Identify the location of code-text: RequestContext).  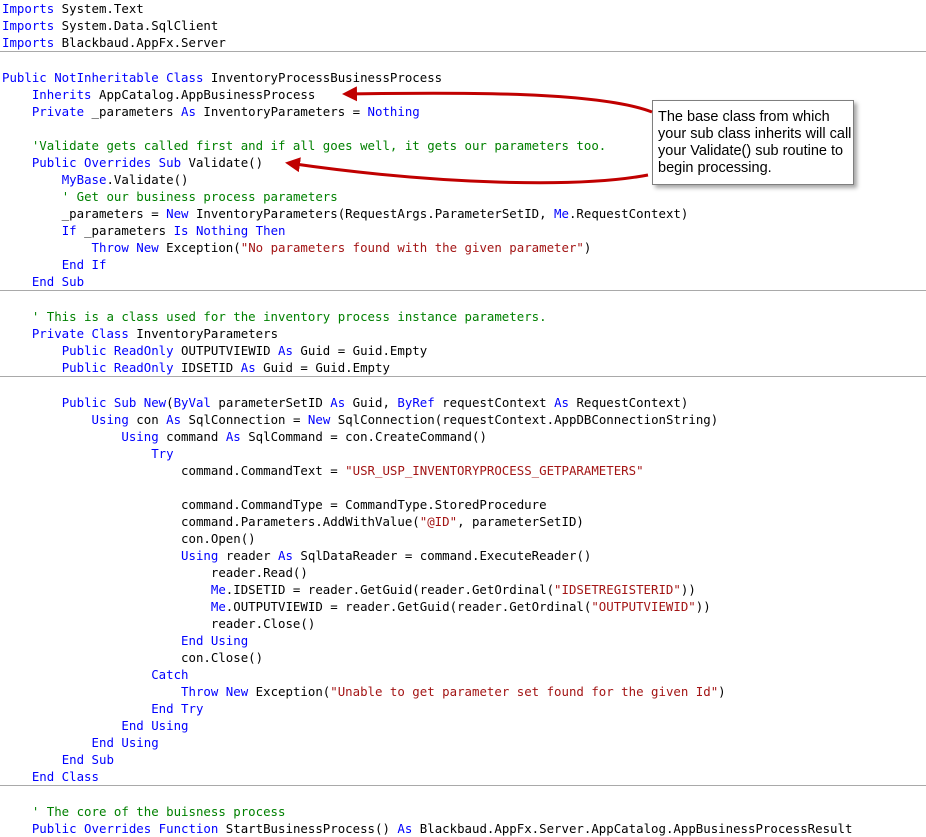
(629, 402).